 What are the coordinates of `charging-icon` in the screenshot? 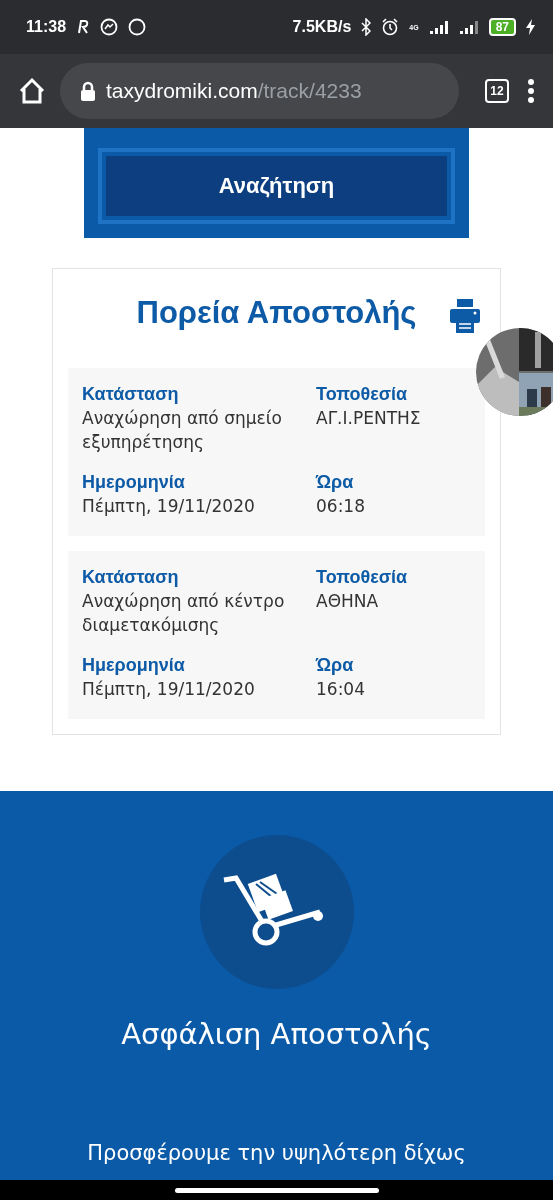 It's located at (530, 27).